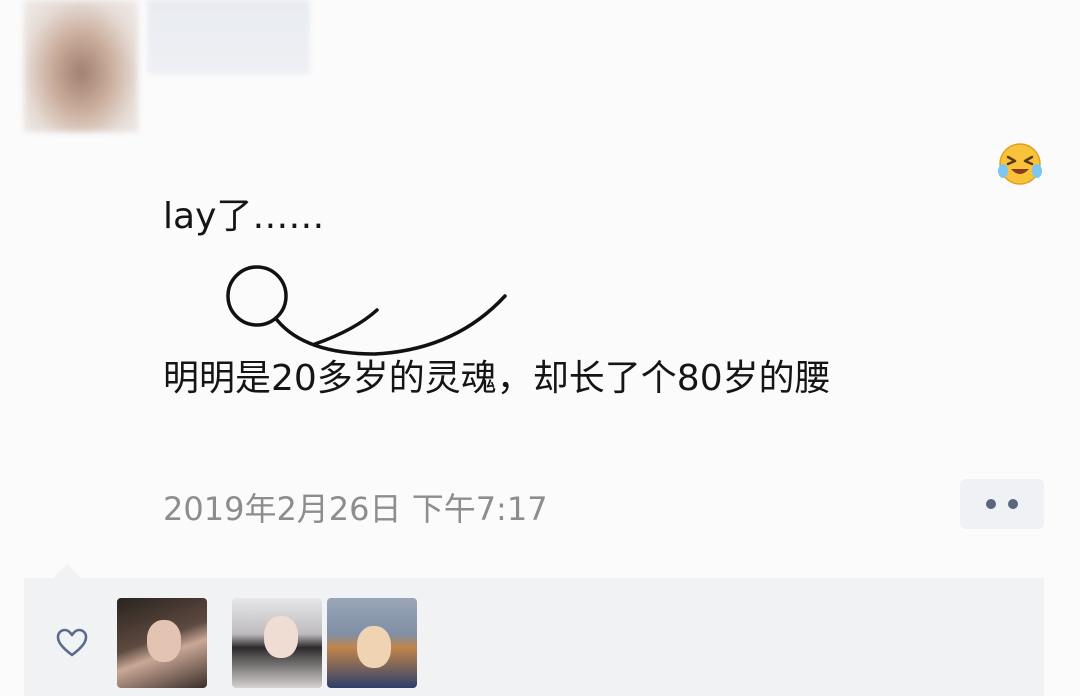 This screenshot has width=1080, height=696. I want to click on likes-pointer, so click(67, 571).